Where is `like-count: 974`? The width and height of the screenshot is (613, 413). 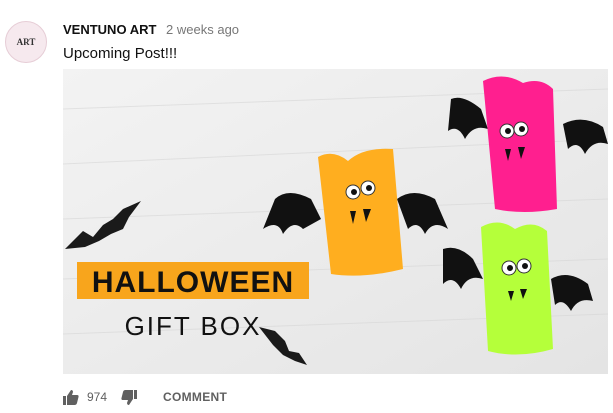
like-count: 974 is located at coordinates (97, 397).